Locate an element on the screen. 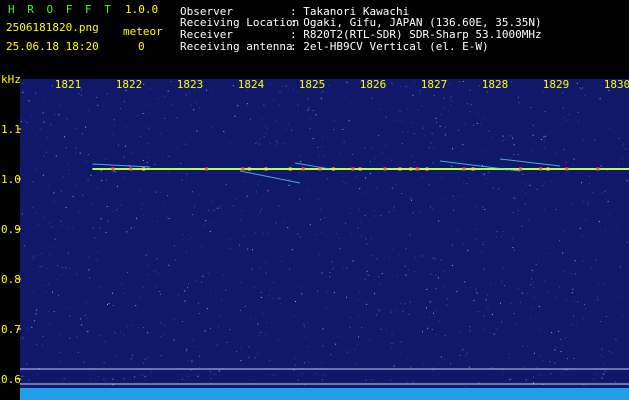 Image resolution: width=629 pixels, height=400 pixels. timestamp: 25.06.18 18:20 is located at coordinates (52, 46).